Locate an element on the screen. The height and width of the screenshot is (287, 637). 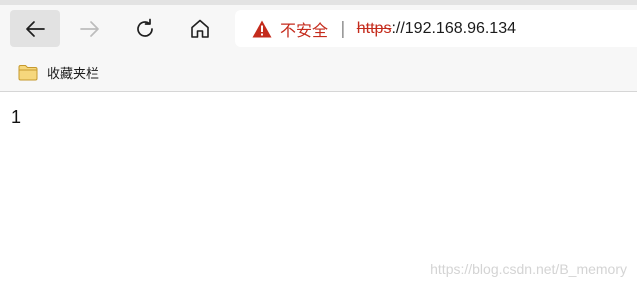
favorites-bar: 收藏夹栏 is located at coordinates (318, 72).